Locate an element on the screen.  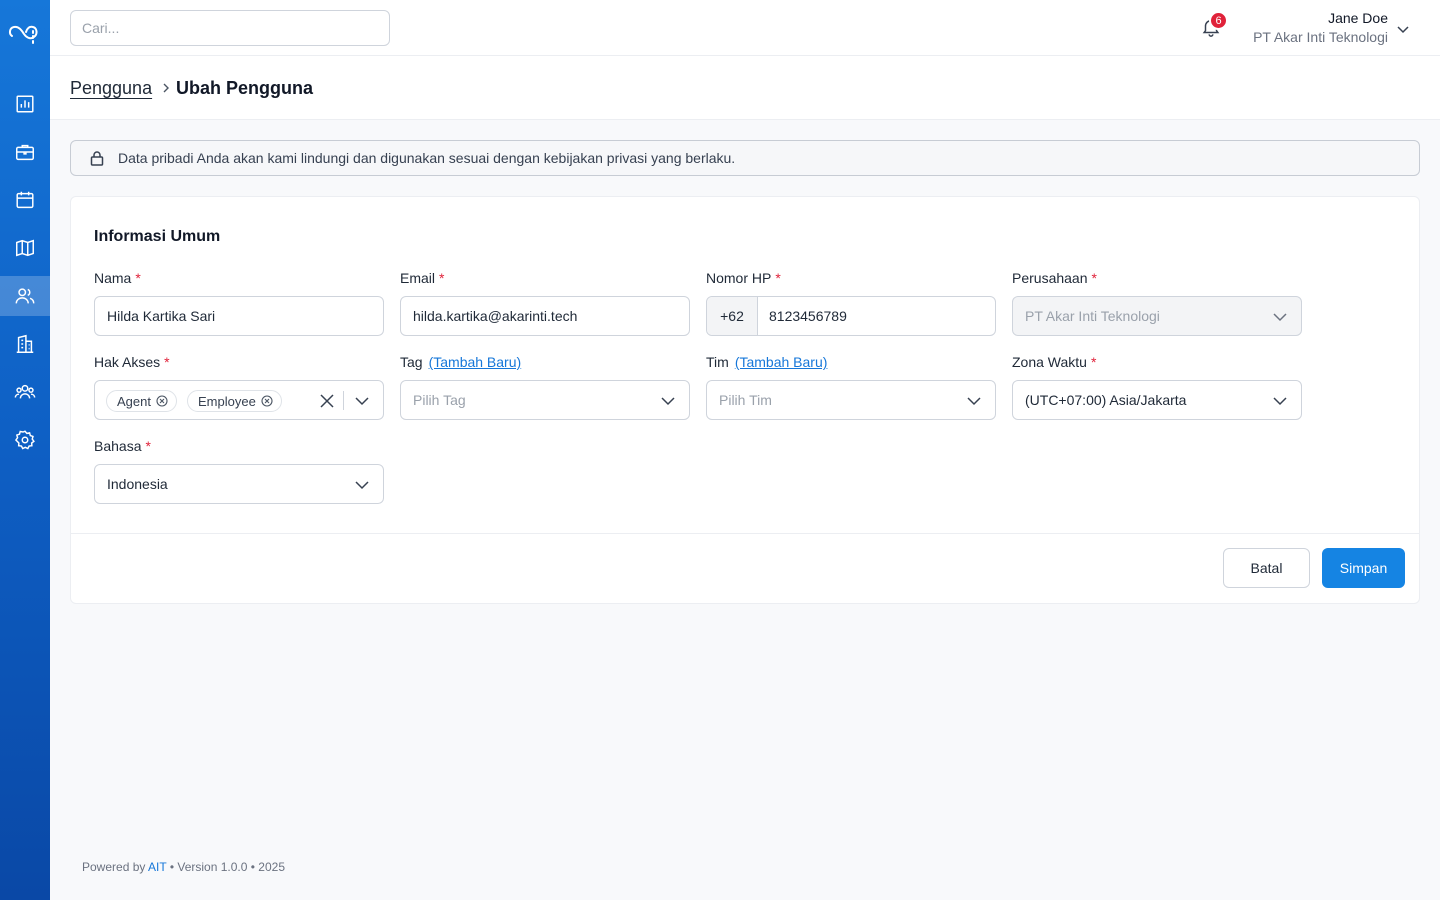
add-team-link: (Tambah Baru) is located at coordinates (781, 362).